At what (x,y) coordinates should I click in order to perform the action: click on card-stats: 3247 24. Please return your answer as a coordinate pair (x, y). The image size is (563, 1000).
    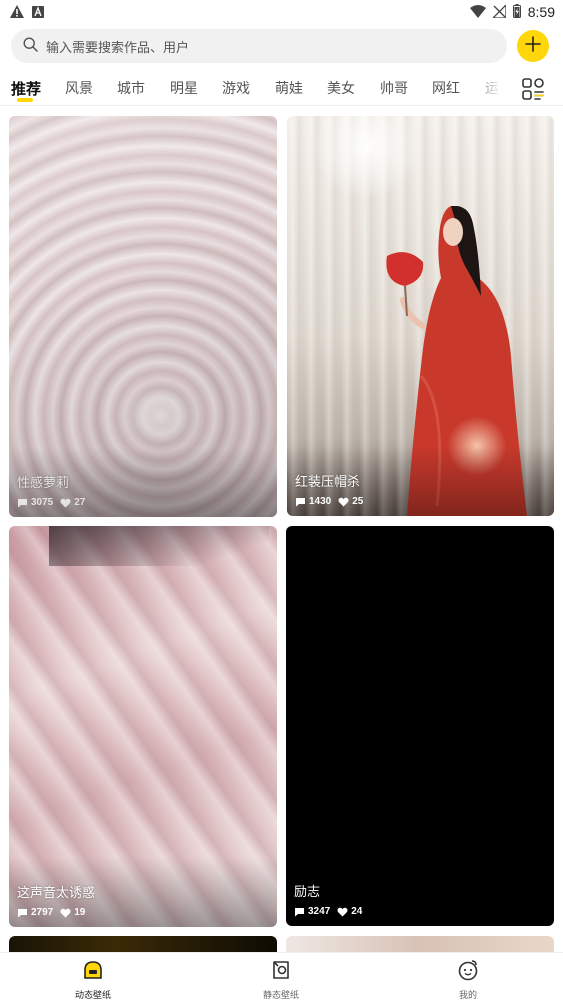
    Looking at the image, I should click on (328, 911).